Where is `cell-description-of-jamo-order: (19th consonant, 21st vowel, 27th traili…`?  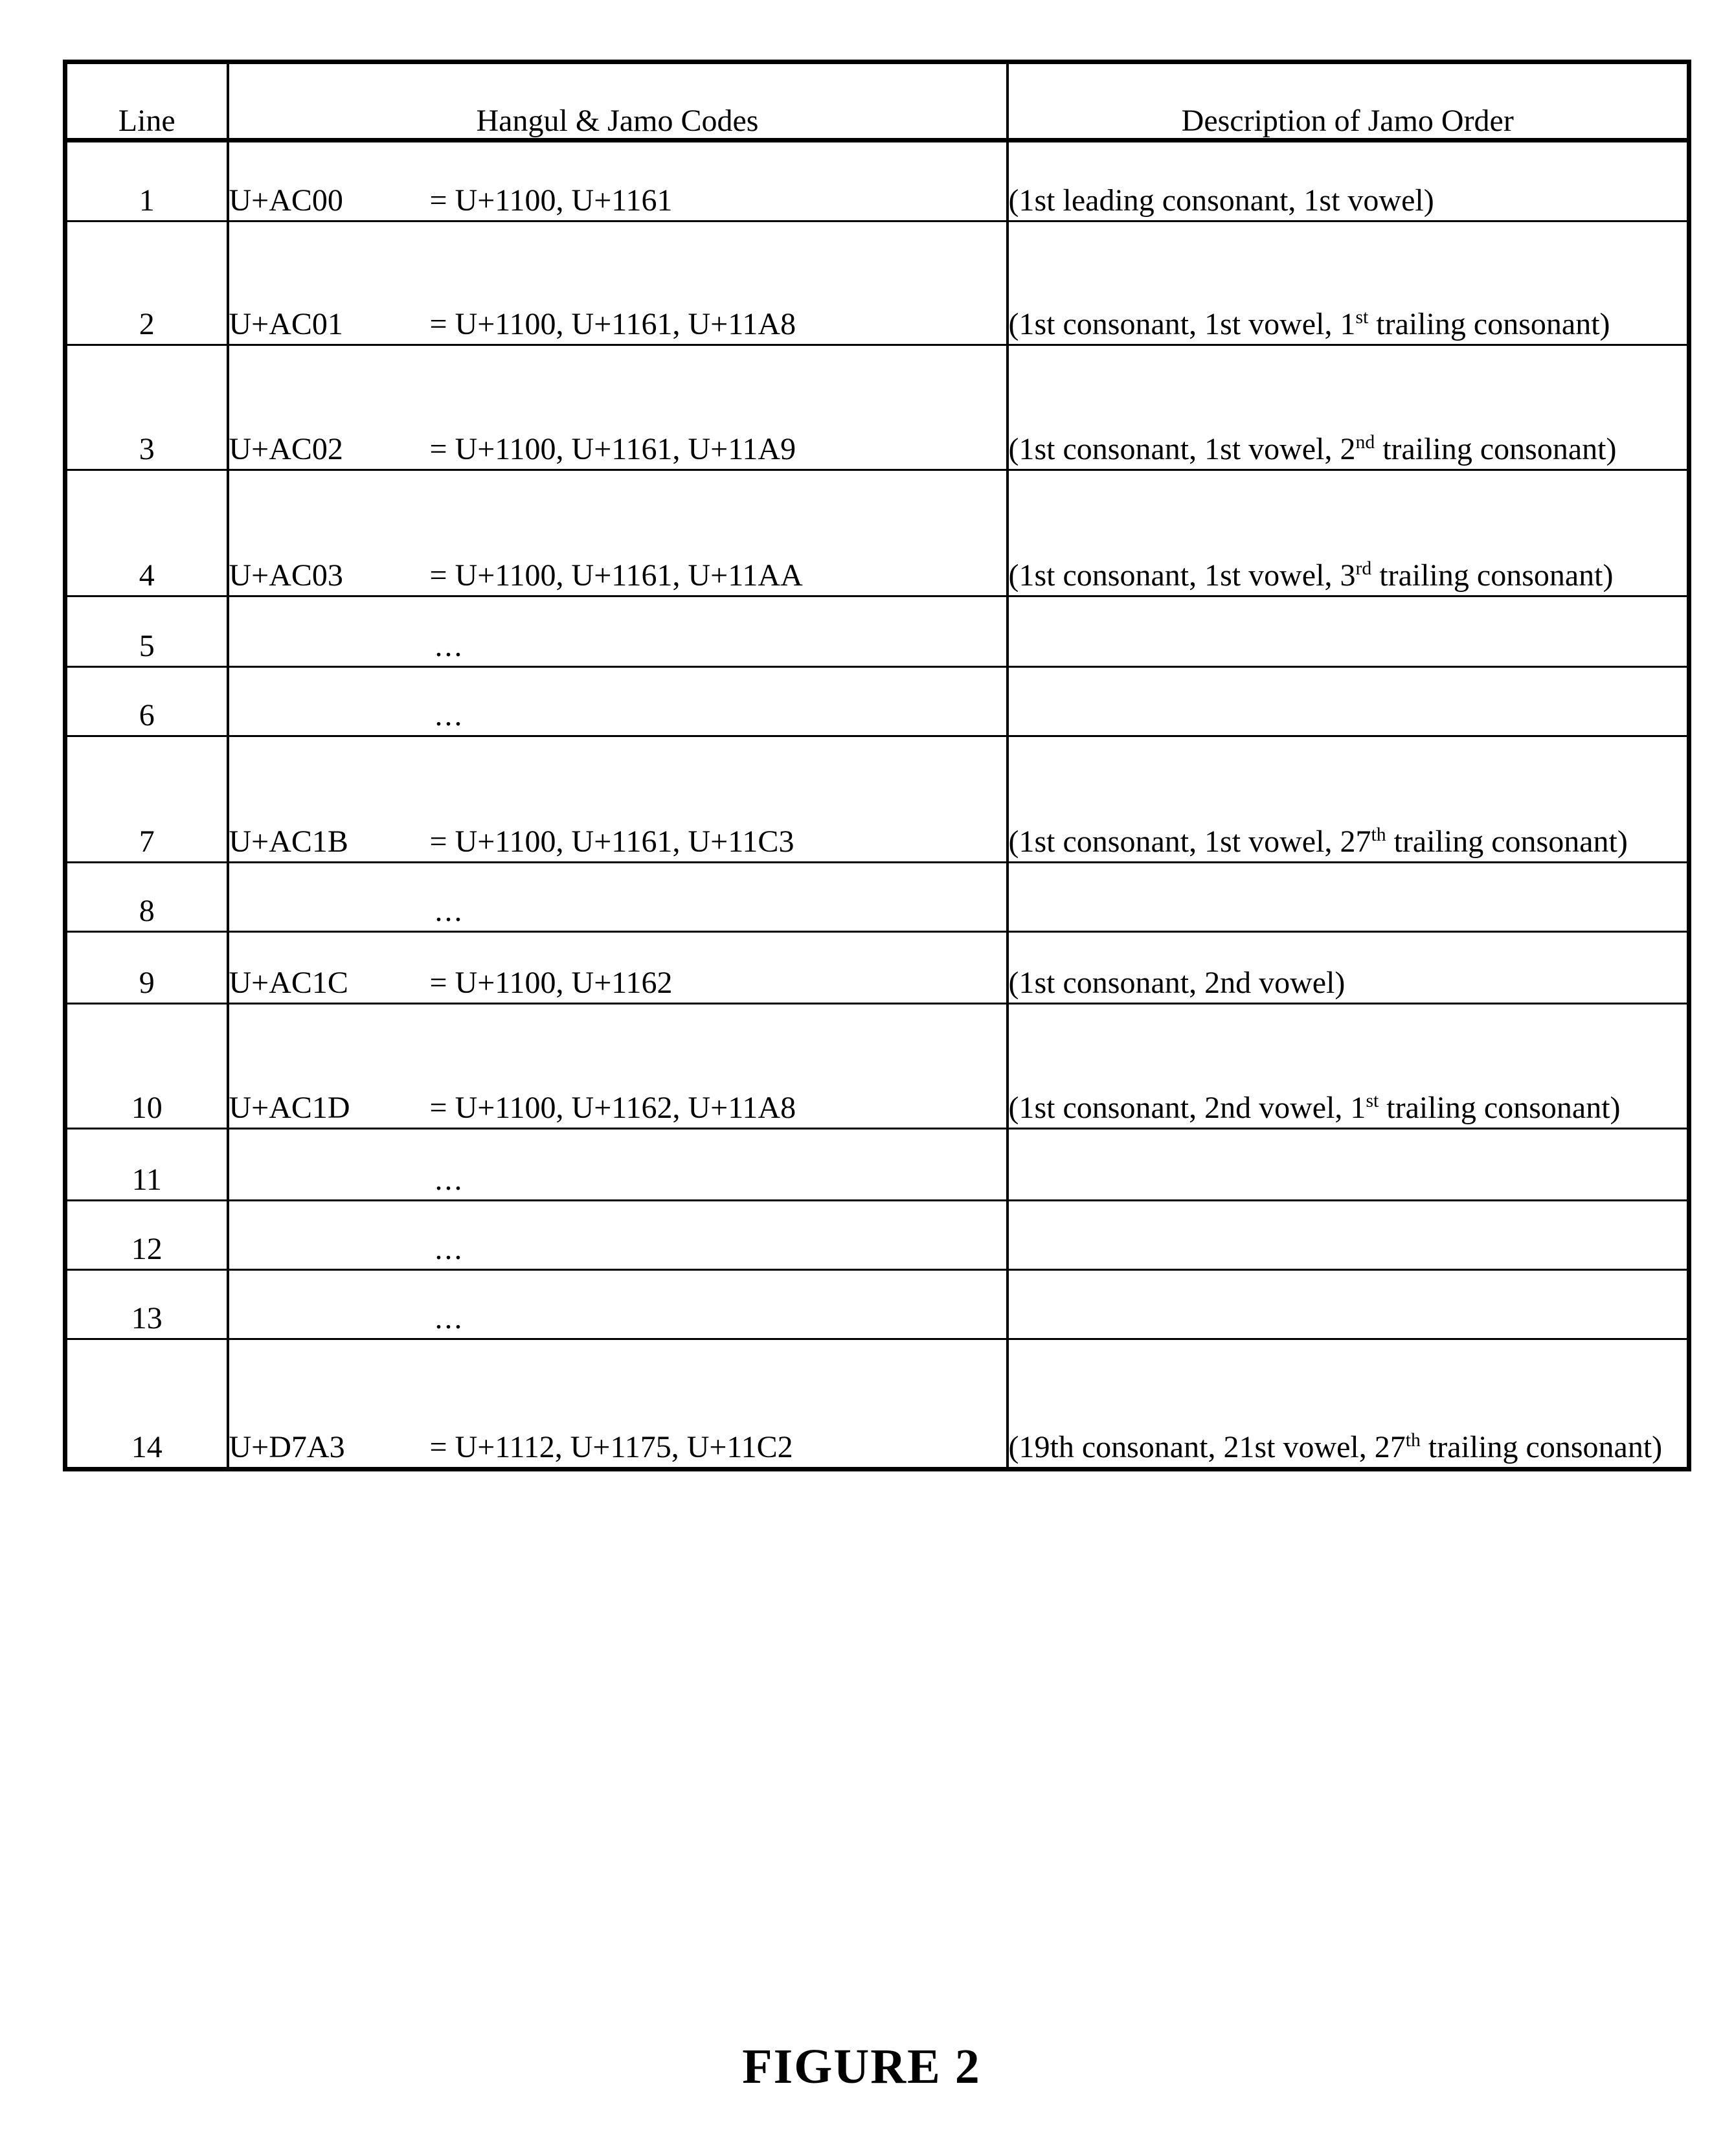
cell-description-of-jamo-order: (19th consonant, 21st vowel, 27th traili… is located at coordinates (1349, 1404).